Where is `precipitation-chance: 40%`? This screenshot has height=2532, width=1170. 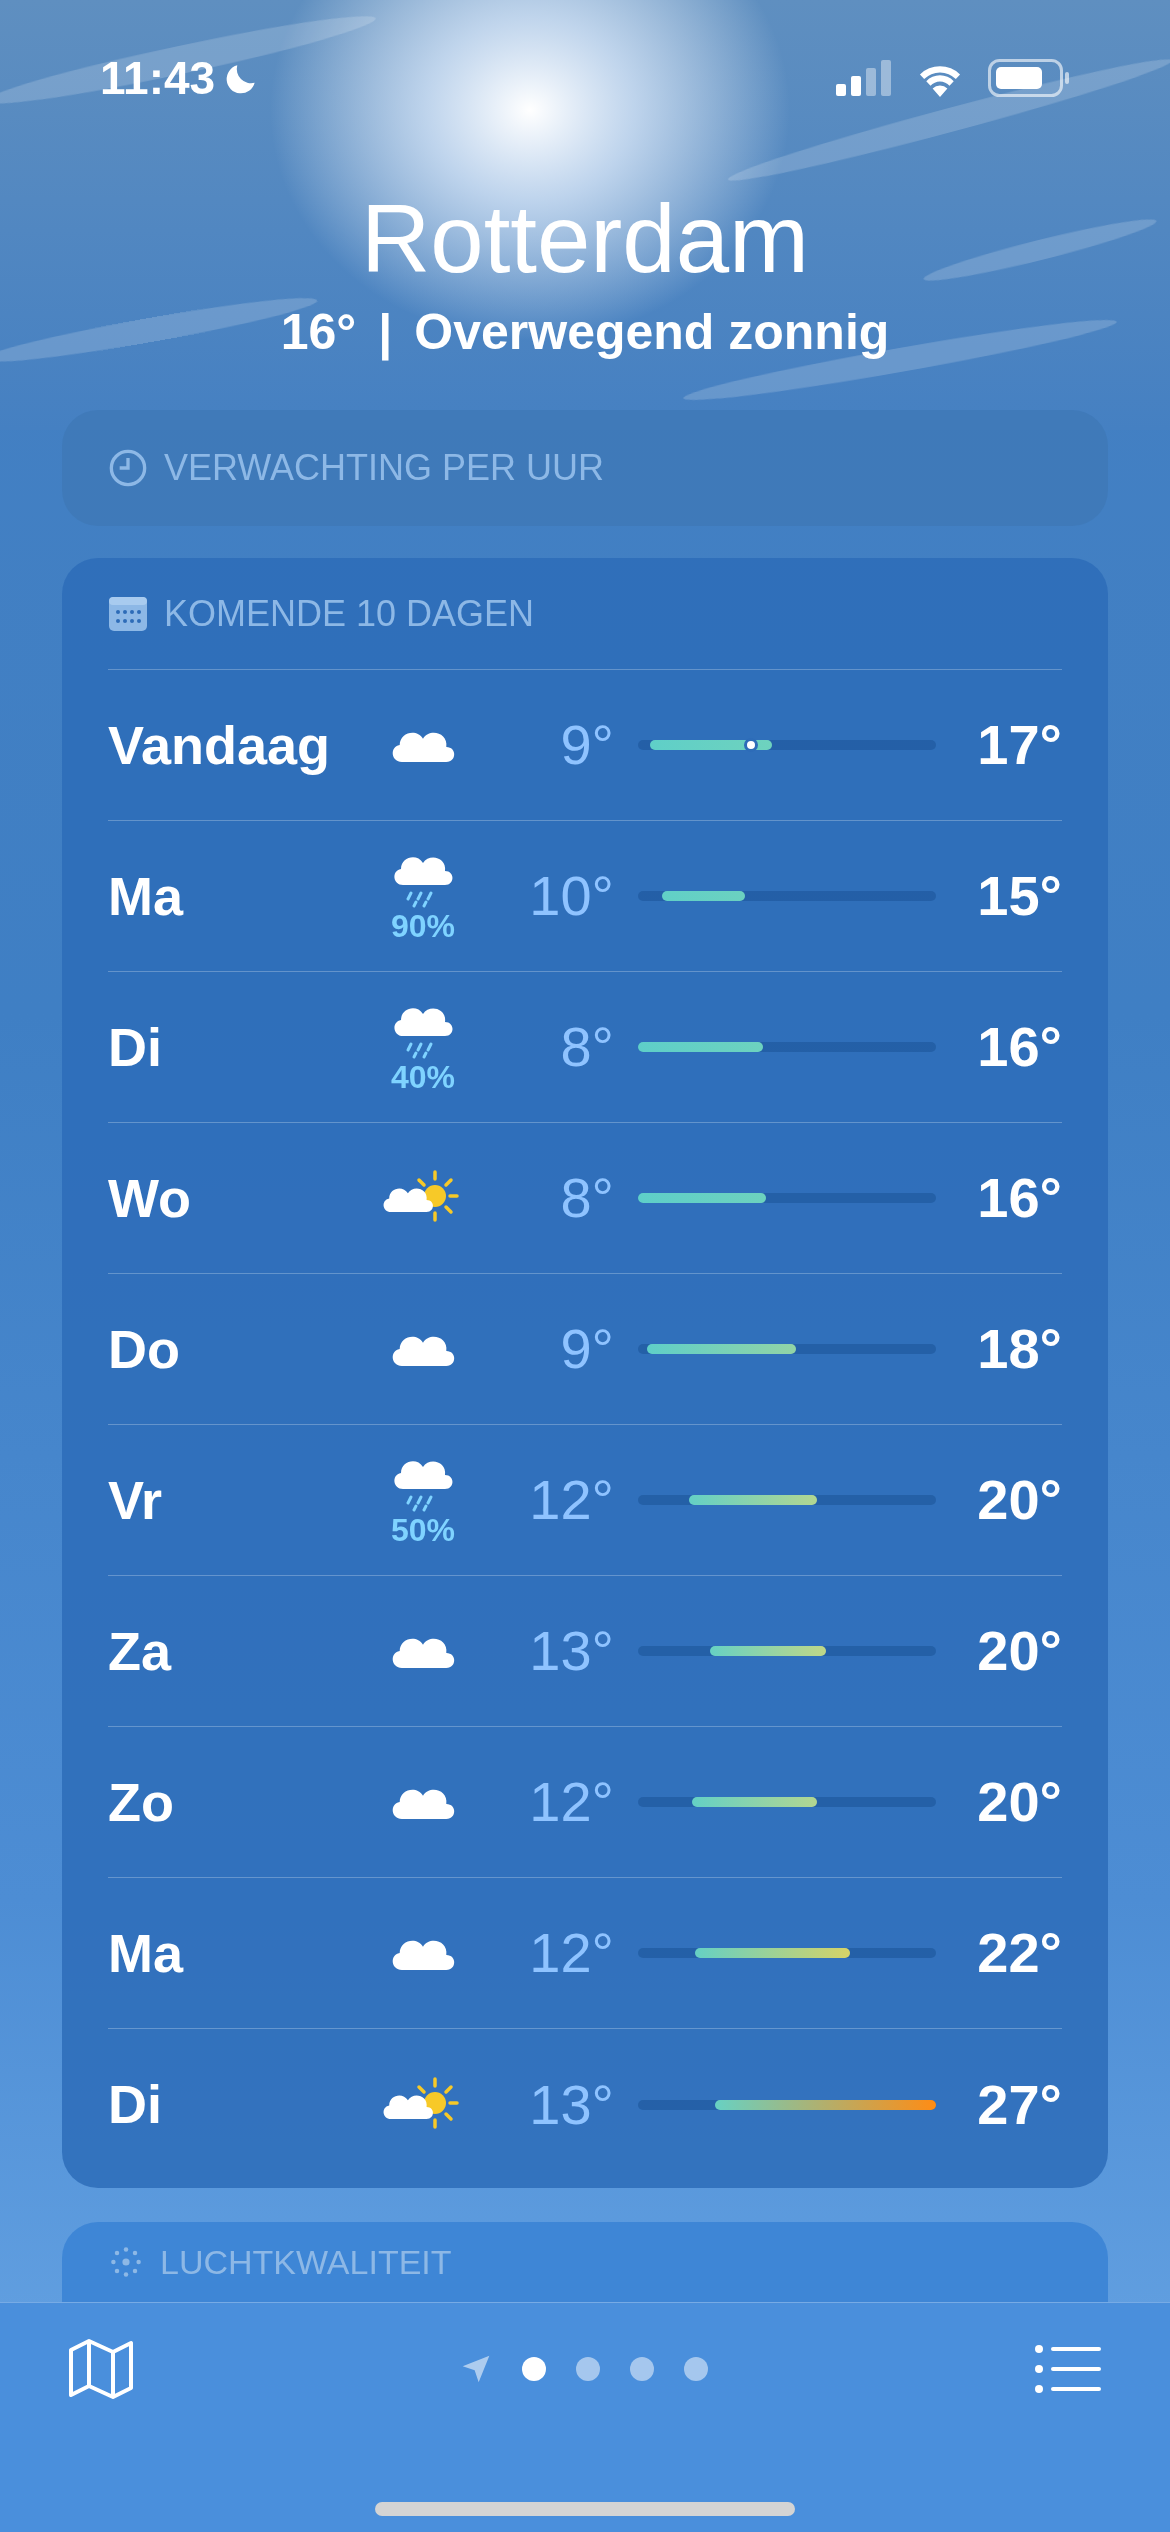
precipitation-chance: 40% is located at coordinates (422, 1077).